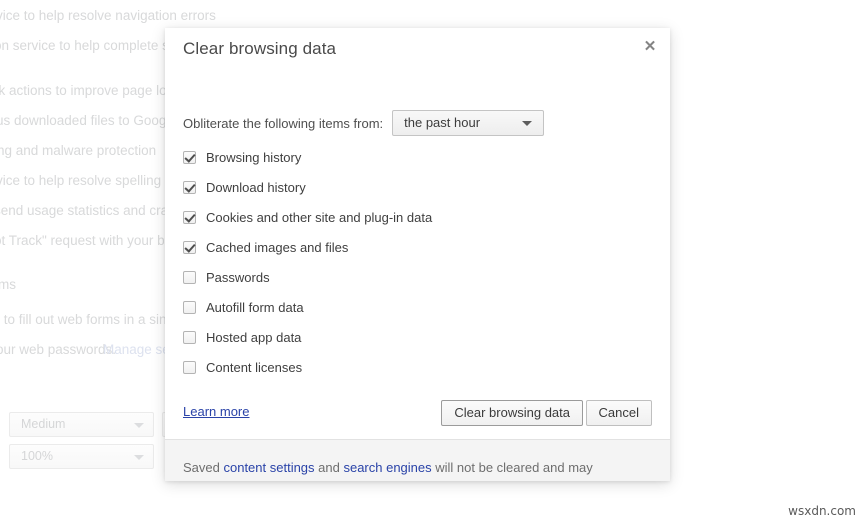 The height and width of the screenshot is (524, 866). Describe the element at coordinates (413, 337) in the screenshot. I see `checkbox-row: Hosted app data` at that location.